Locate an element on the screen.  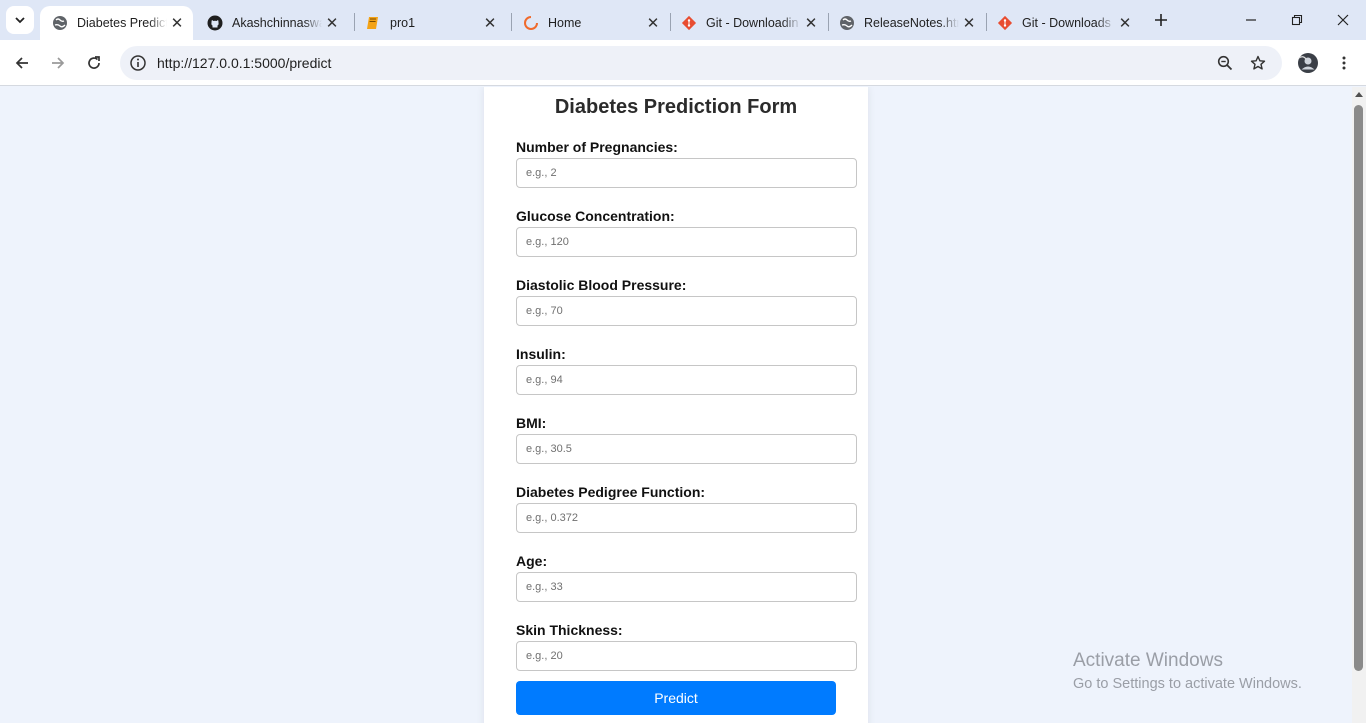
age-input is located at coordinates (686, 587).